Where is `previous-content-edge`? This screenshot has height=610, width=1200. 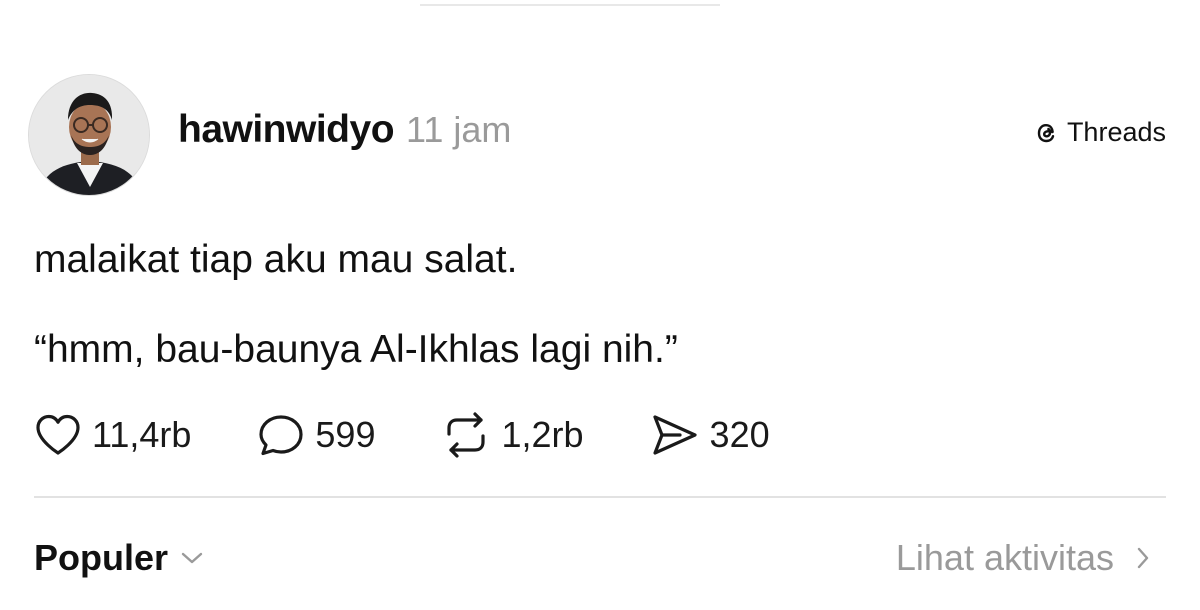 previous-content-edge is located at coordinates (570, 3).